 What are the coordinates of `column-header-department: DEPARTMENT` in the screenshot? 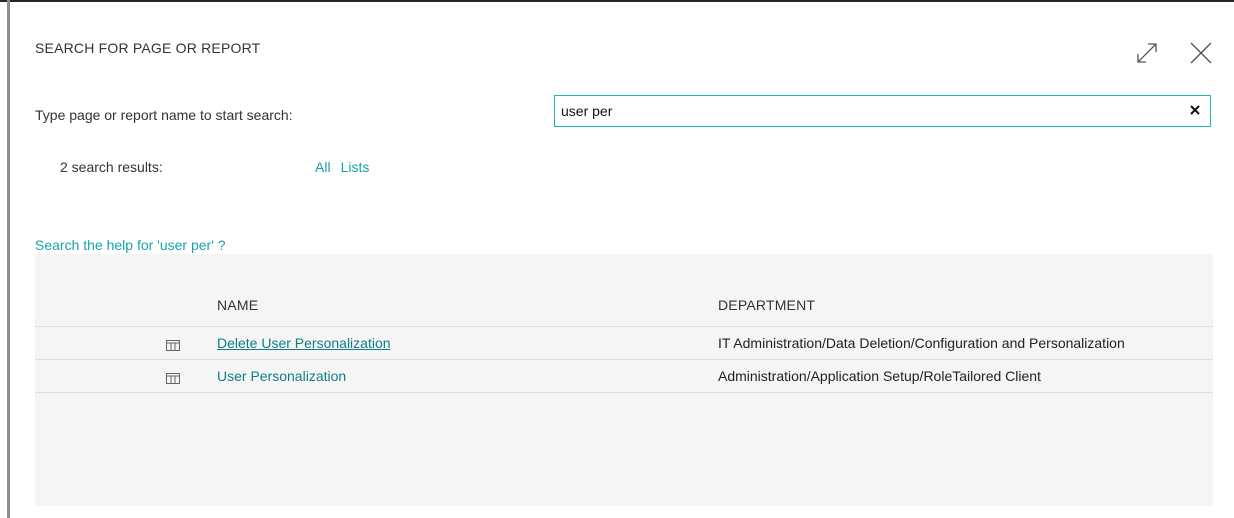 It's located at (766, 305).